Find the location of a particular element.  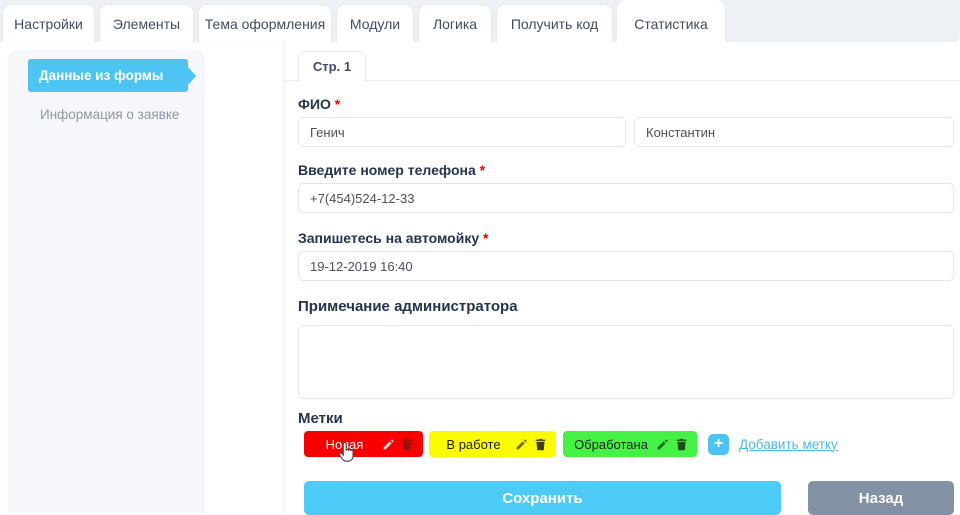

sidebar-item-form-data: Данные из формы is located at coordinates (108, 75).